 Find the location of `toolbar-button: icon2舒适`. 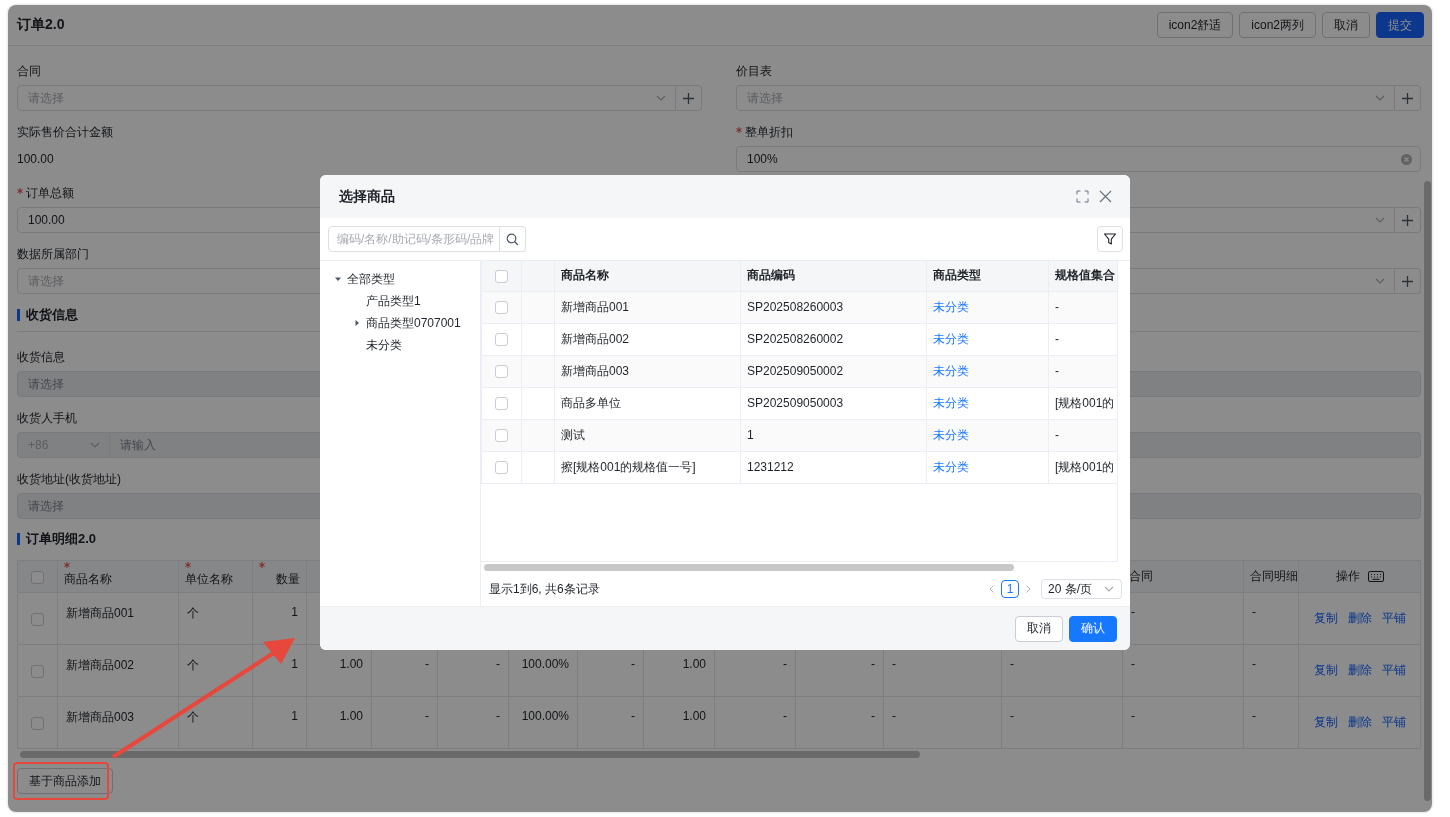

toolbar-button: icon2舒适 is located at coordinates (1195, 25).